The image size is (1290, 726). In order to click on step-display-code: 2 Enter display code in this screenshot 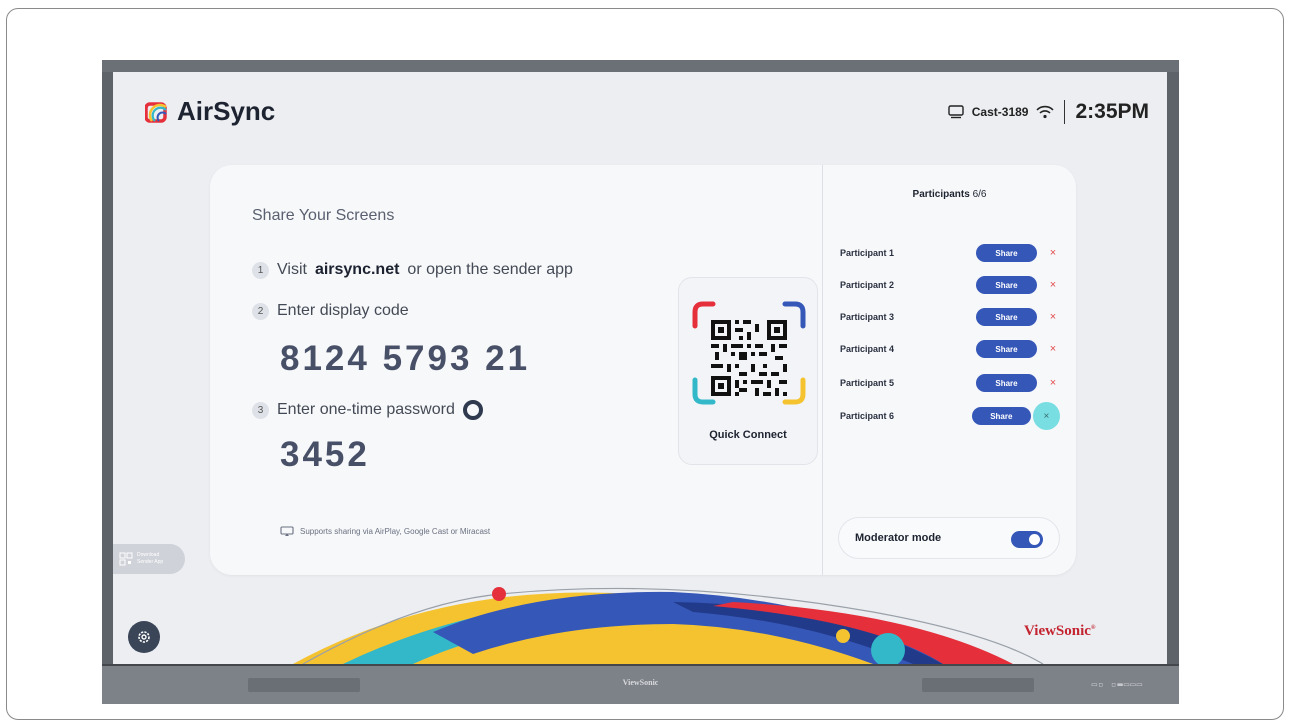, I will do `click(330, 311)`.